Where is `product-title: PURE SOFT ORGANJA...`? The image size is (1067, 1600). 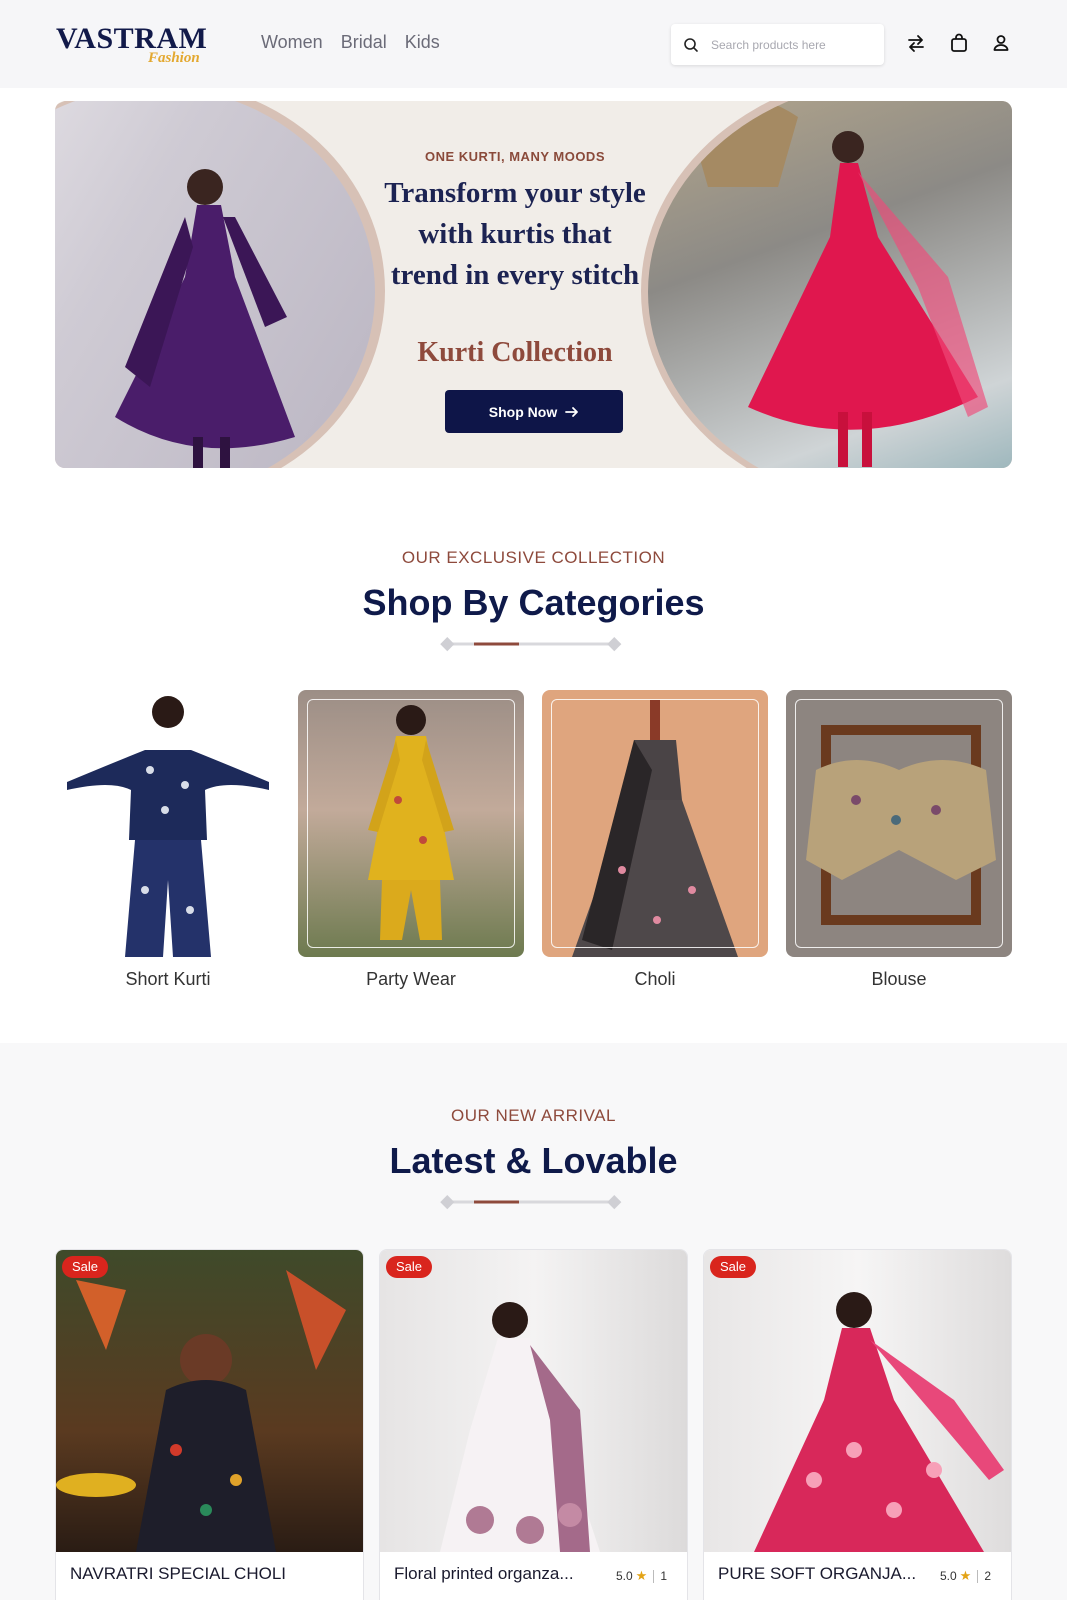 product-title: PURE SOFT ORGANJA... is located at coordinates (823, 1574).